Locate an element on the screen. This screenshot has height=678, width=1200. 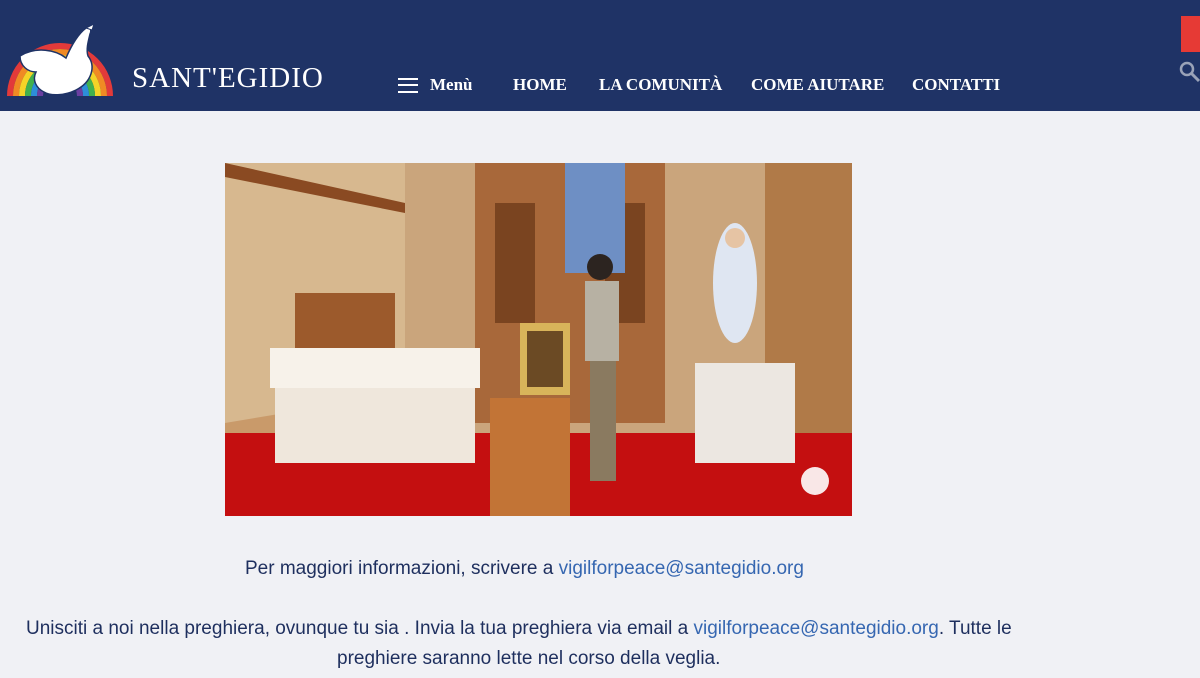
email-link-2: vigilforpeace@santegidio.org is located at coordinates (816, 628).